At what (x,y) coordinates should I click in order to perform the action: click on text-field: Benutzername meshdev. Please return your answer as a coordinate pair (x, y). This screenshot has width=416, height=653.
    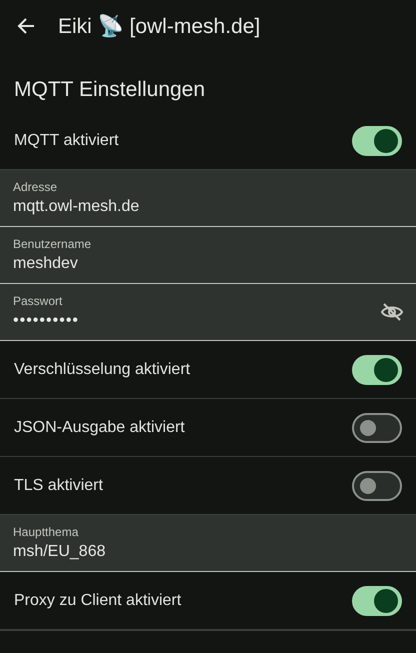
    Looking at the image, I should click on (208, 255).